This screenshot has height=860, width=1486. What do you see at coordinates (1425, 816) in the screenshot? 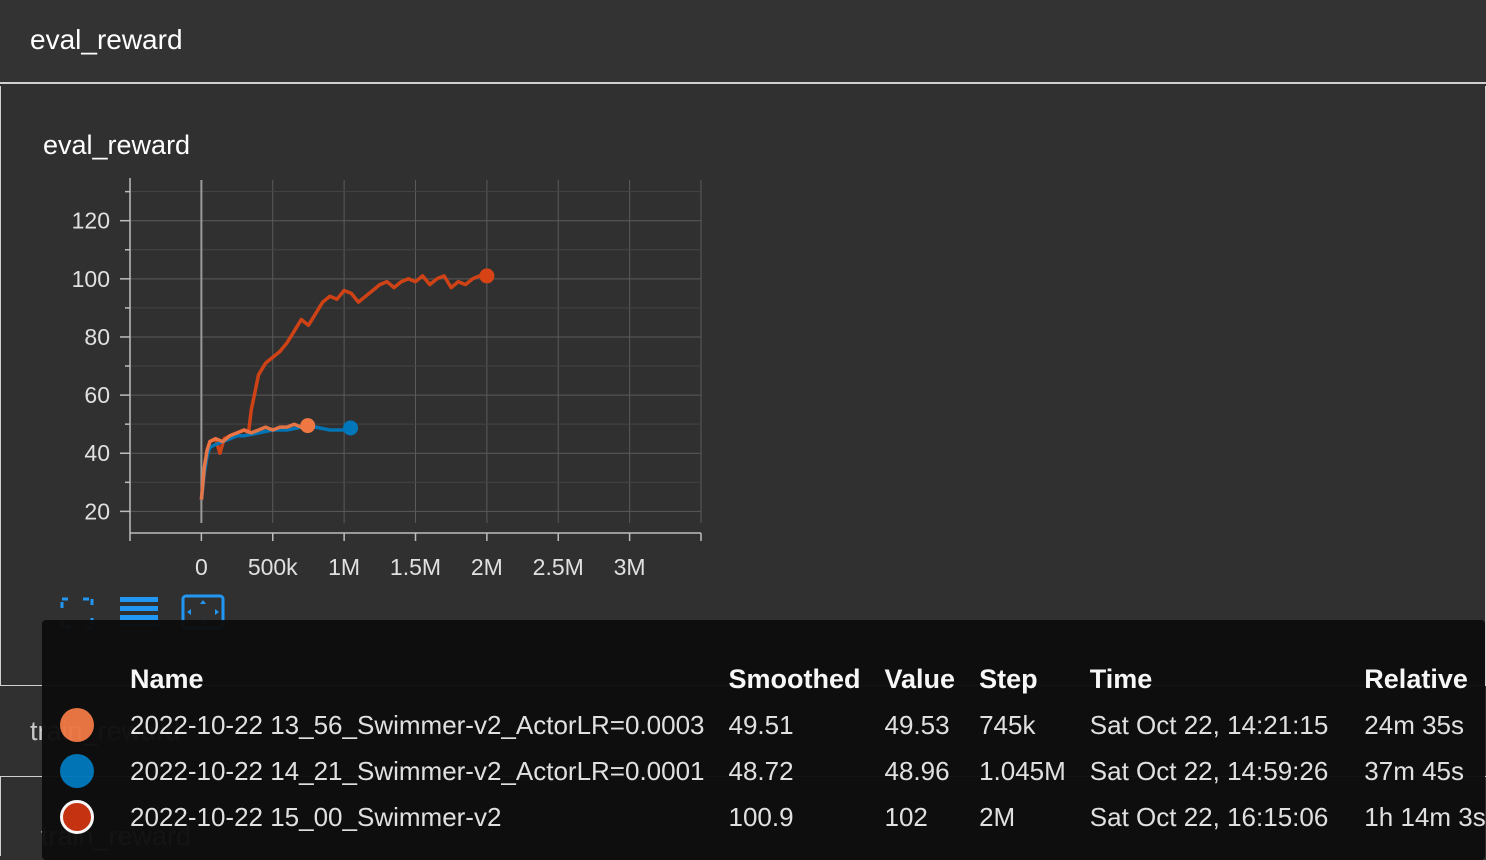
I see `tooltip-cell-relative: 1h 14m 3s` at bounding box center [1425, 816].